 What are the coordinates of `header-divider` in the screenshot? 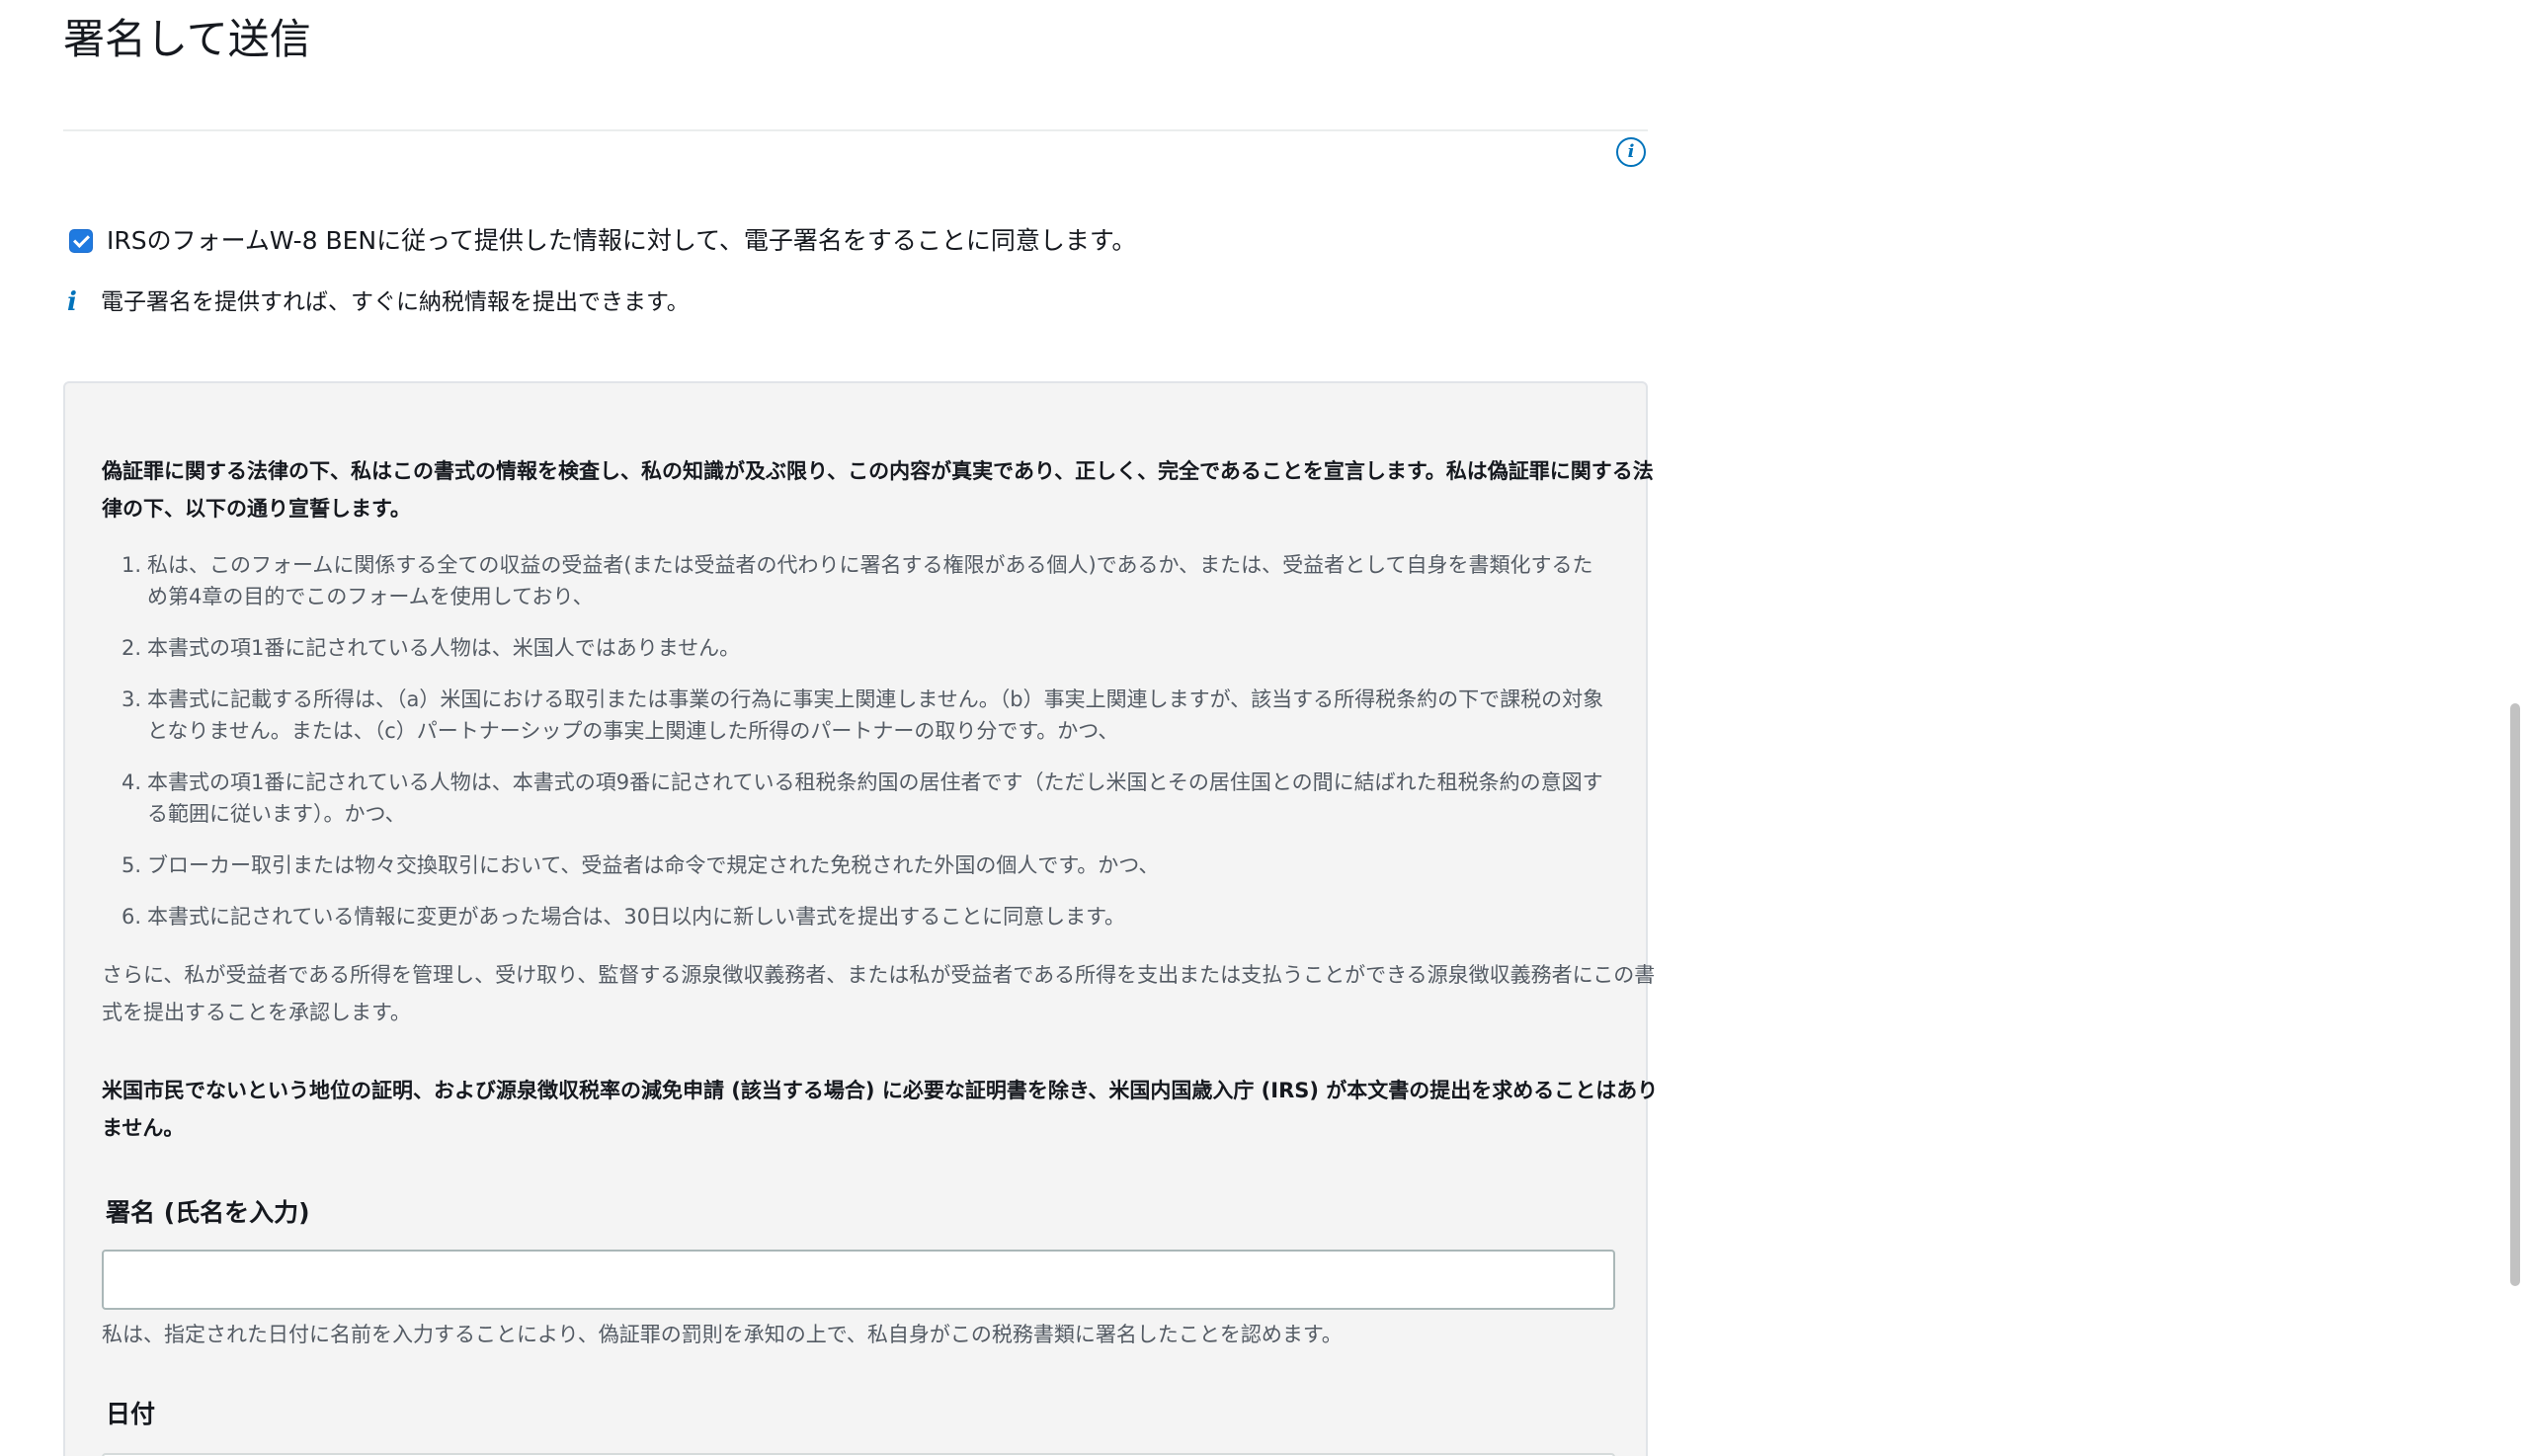 It's located at (855, 130).